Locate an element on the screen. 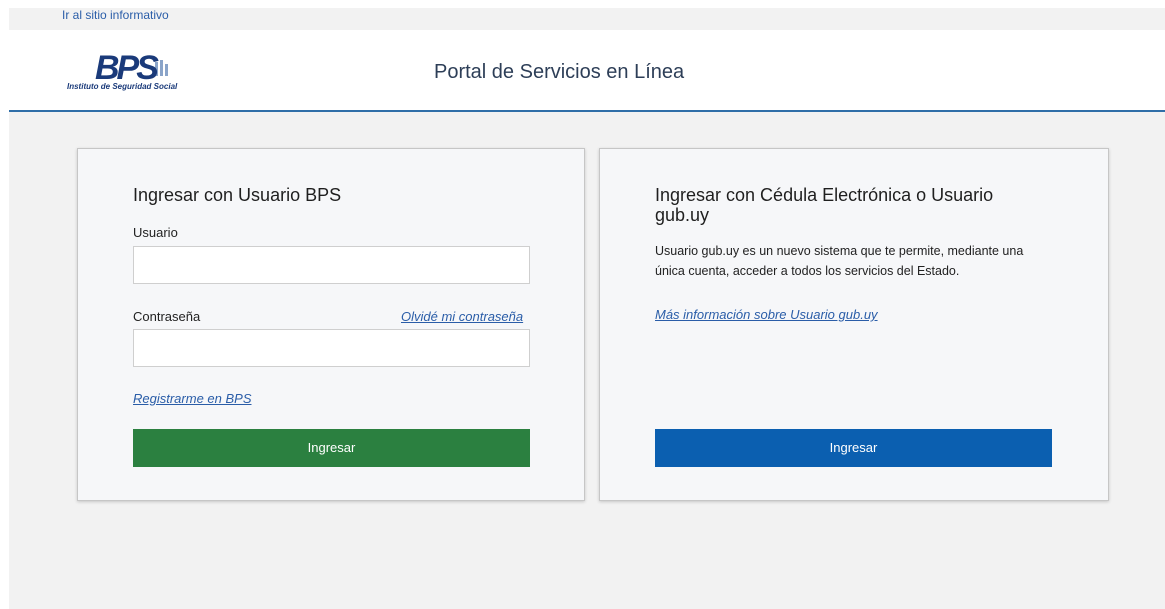 The image size is (1165, 609). password-label: Contraseña is located at coordinates (167, 316).